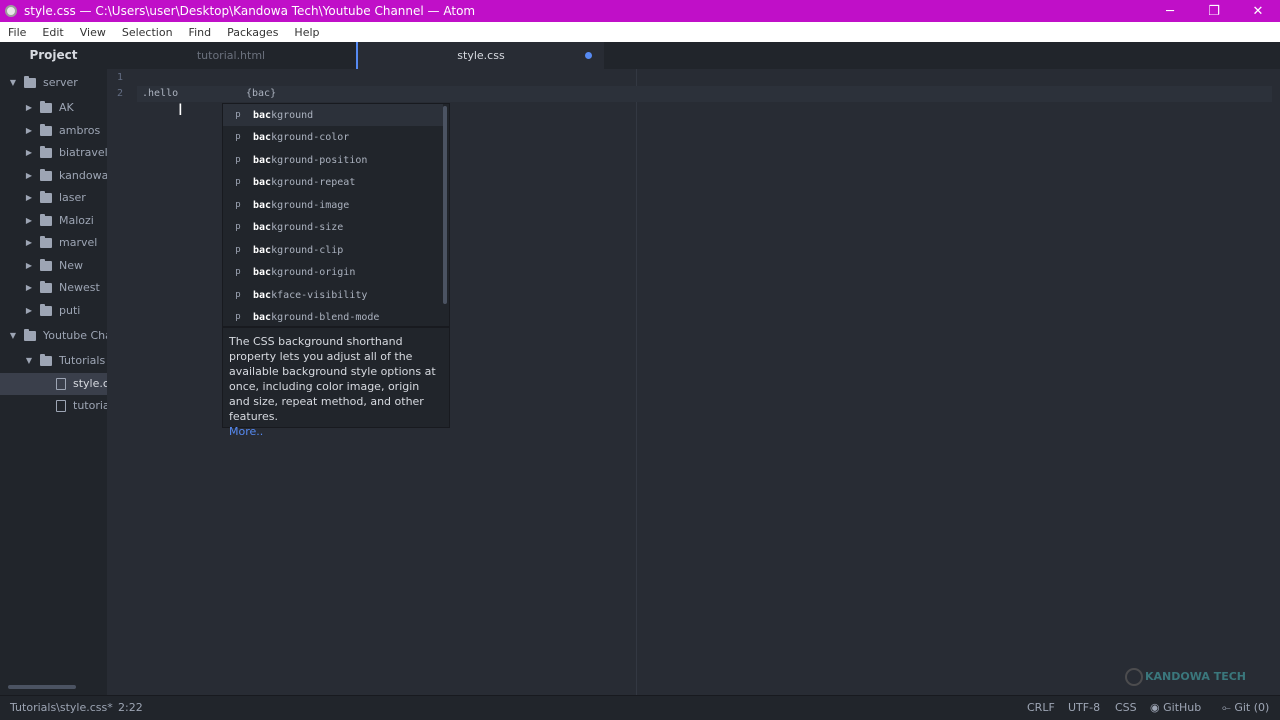 The height and width of the screenshot is (720, 1280). Describe the element at coordinates (445, 205) in the screenshot. I see `autocomplete-scrollbar` at that location.